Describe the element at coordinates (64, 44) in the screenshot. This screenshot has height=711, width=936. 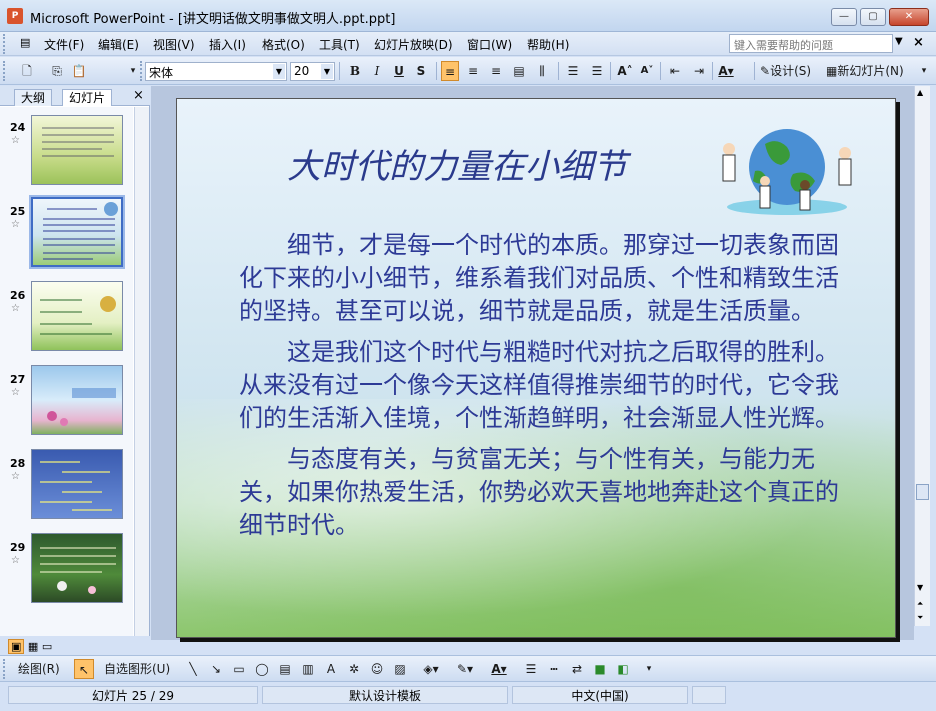
I see `menu-file: 文件(F)` at that location.